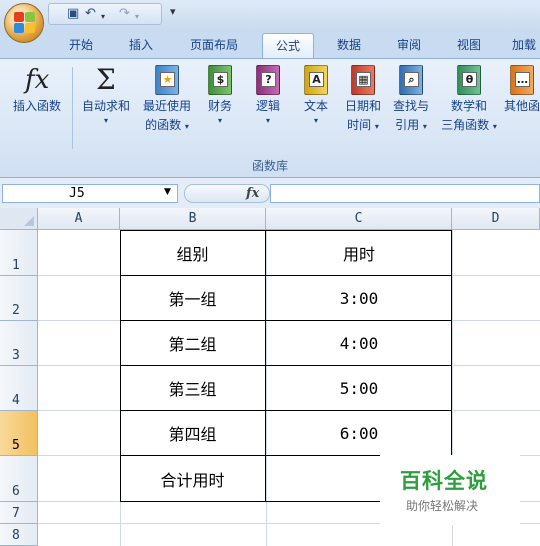 This screenshot has height=546, width=540. I want to click on cell-c3: 4:00, so click(359, 343).